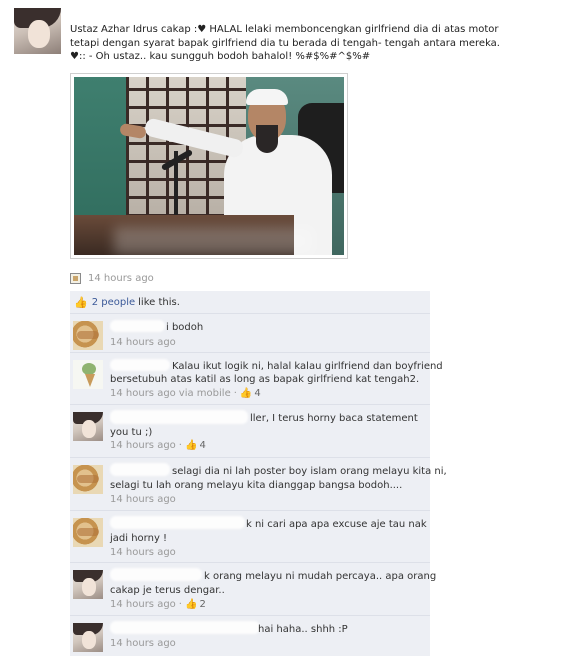 This screenshot has width=582, height=656. Describe the element at coordinates (113, 302) in the screenshot. I see `likes-link: 2 people` at that location.